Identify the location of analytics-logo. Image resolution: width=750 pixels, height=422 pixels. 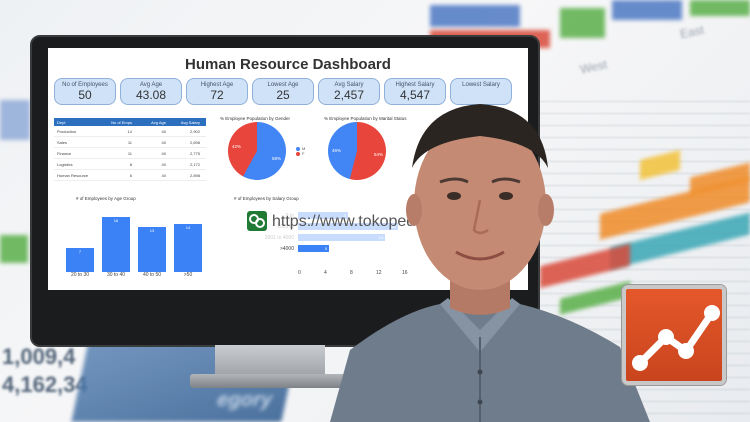
(674, 335).